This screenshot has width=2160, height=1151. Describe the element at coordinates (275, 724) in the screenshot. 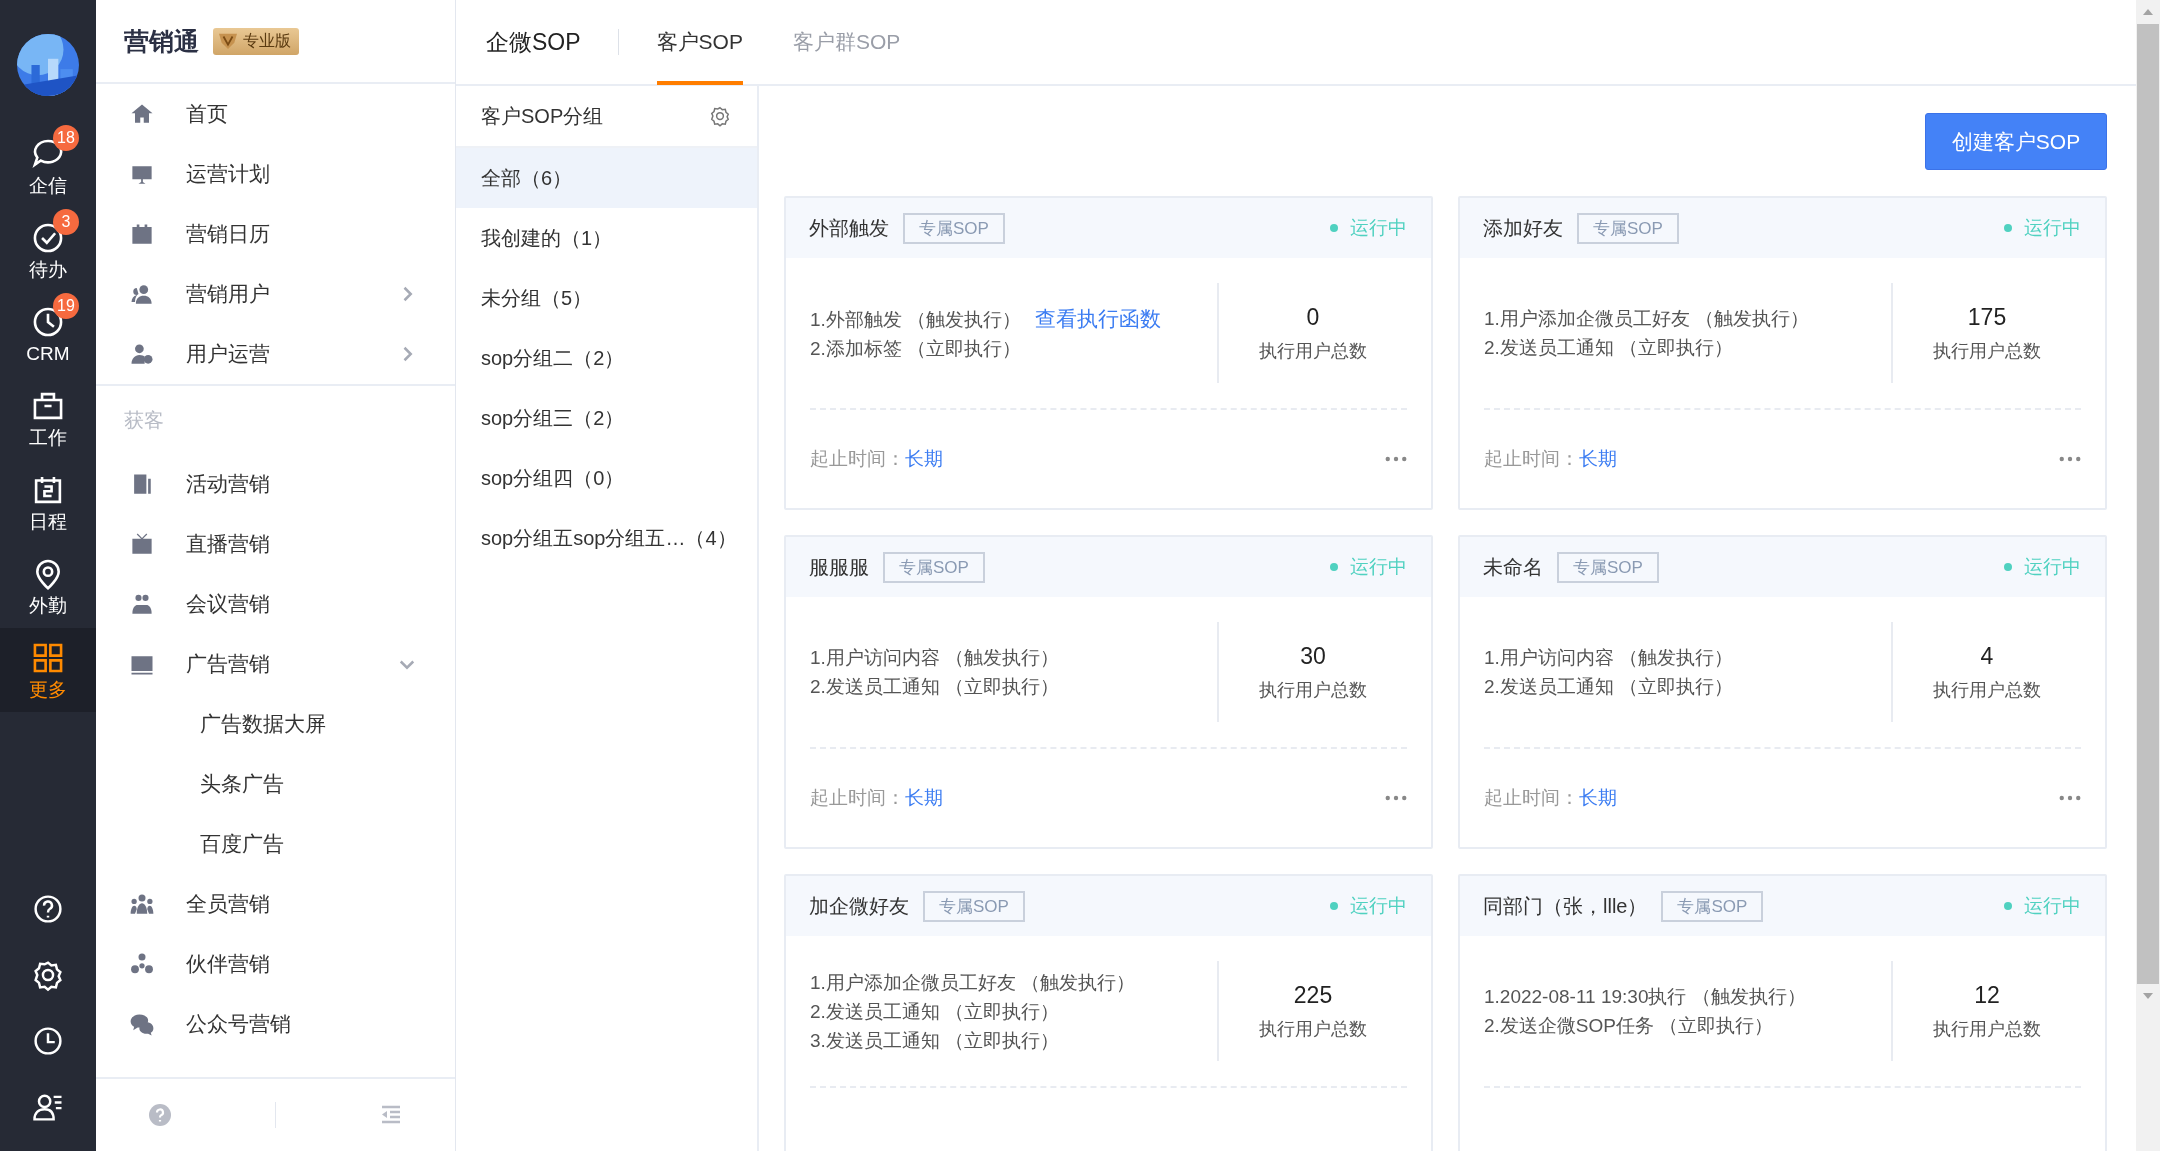

I see `nav-subitem: 广告数据大屏` at that location.